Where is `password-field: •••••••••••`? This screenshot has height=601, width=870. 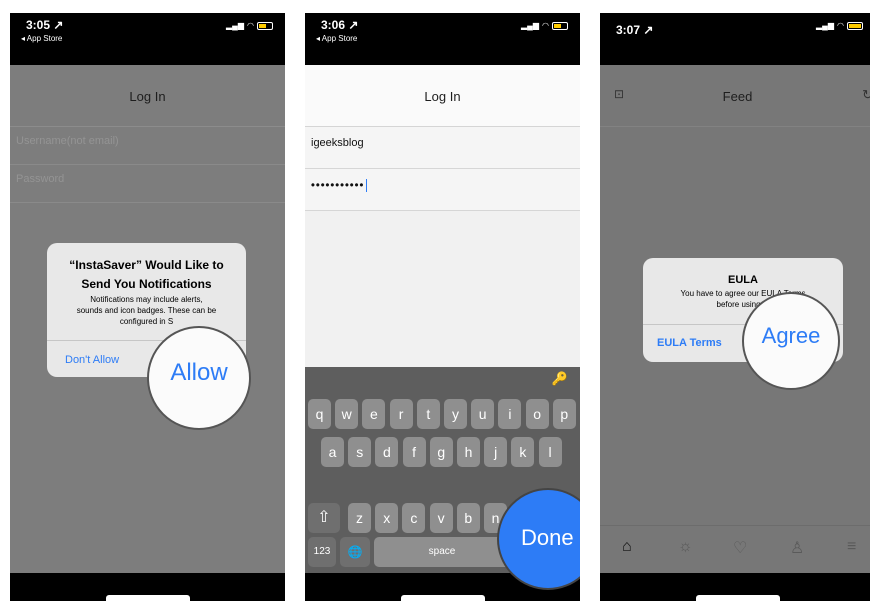
password-field: ••••••••••• is located at coordinates (442, 190).